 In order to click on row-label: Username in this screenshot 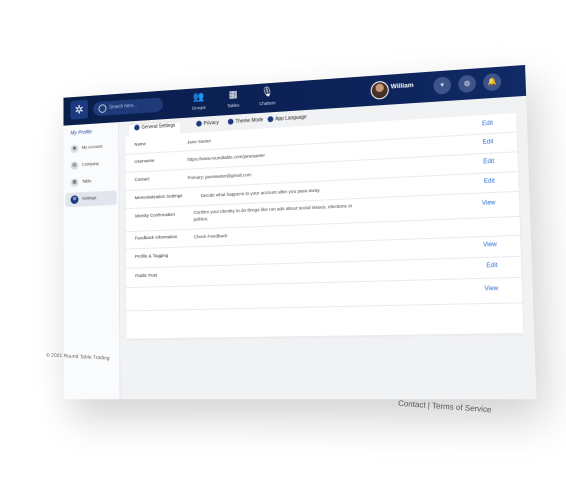, I will do `click(144, 161)`.